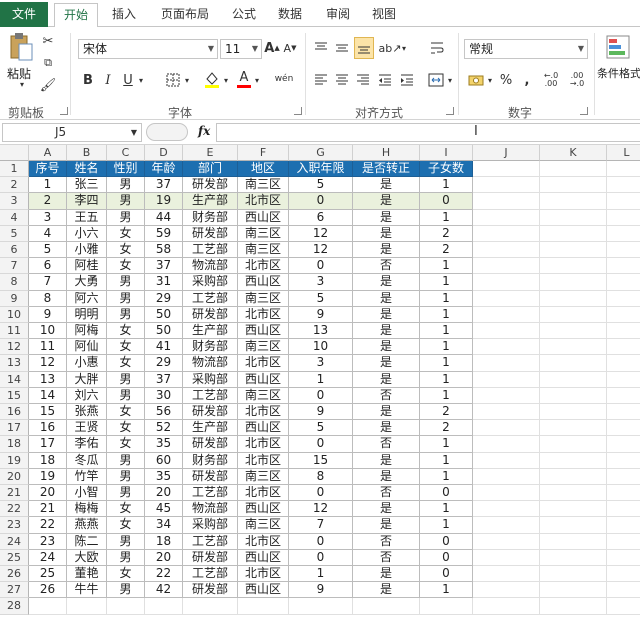 The height and width of the screenshot is (628, 640). What do you see at coordinates (14, 379) in the screenshot?
I see `row-header-14: 14` at bounding box center [14, 379].